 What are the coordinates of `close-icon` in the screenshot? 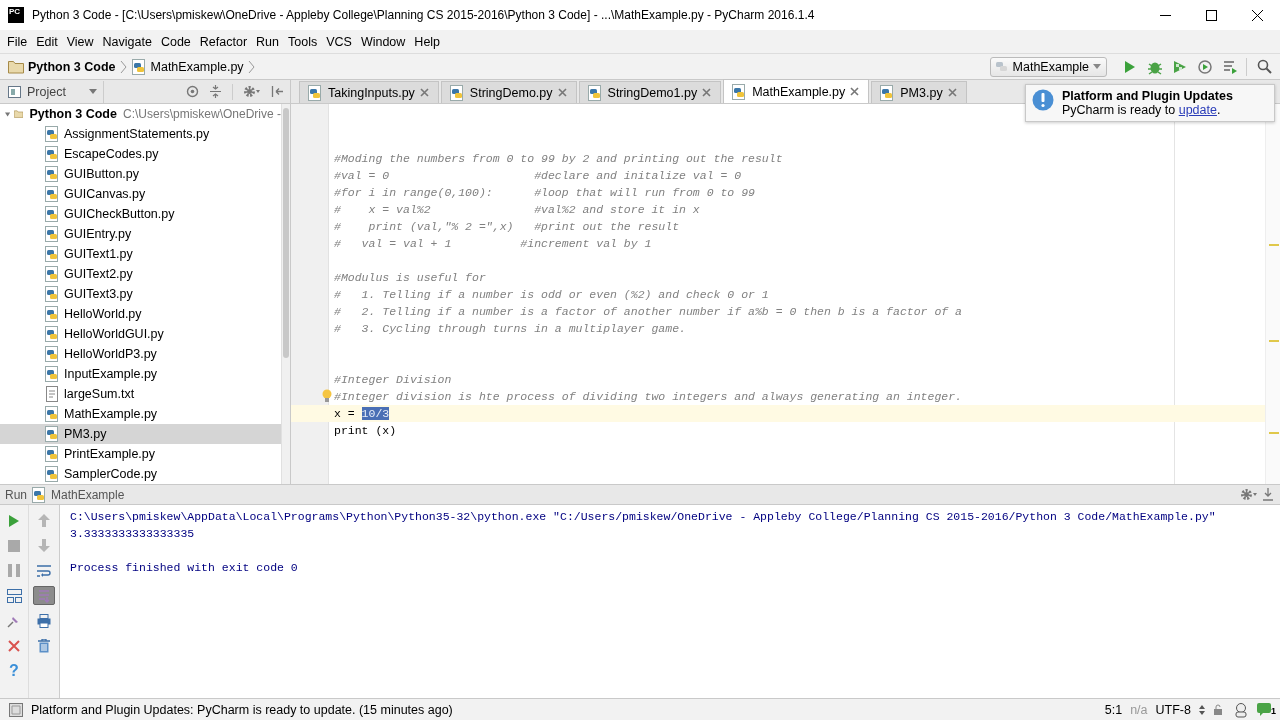 It's located at (1257, 15).